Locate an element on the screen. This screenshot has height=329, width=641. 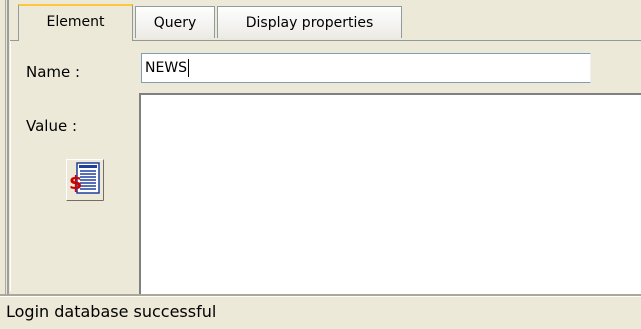
tab-query: Query is located at coordinates (175, 22).